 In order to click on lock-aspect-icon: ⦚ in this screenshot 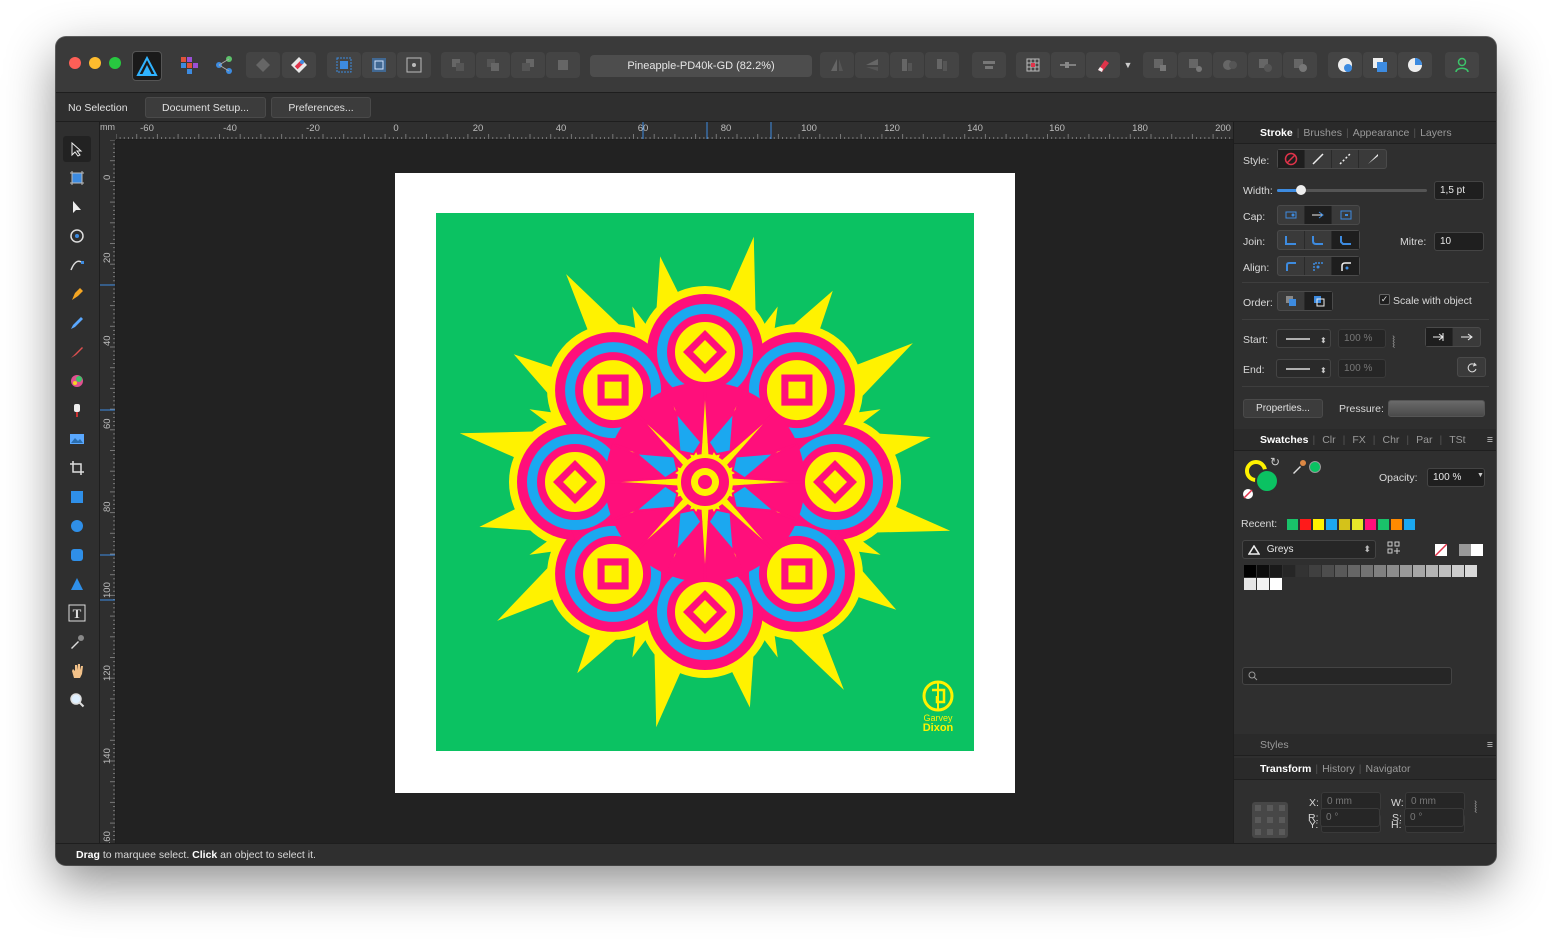, I will do `click(1475, 809)`.